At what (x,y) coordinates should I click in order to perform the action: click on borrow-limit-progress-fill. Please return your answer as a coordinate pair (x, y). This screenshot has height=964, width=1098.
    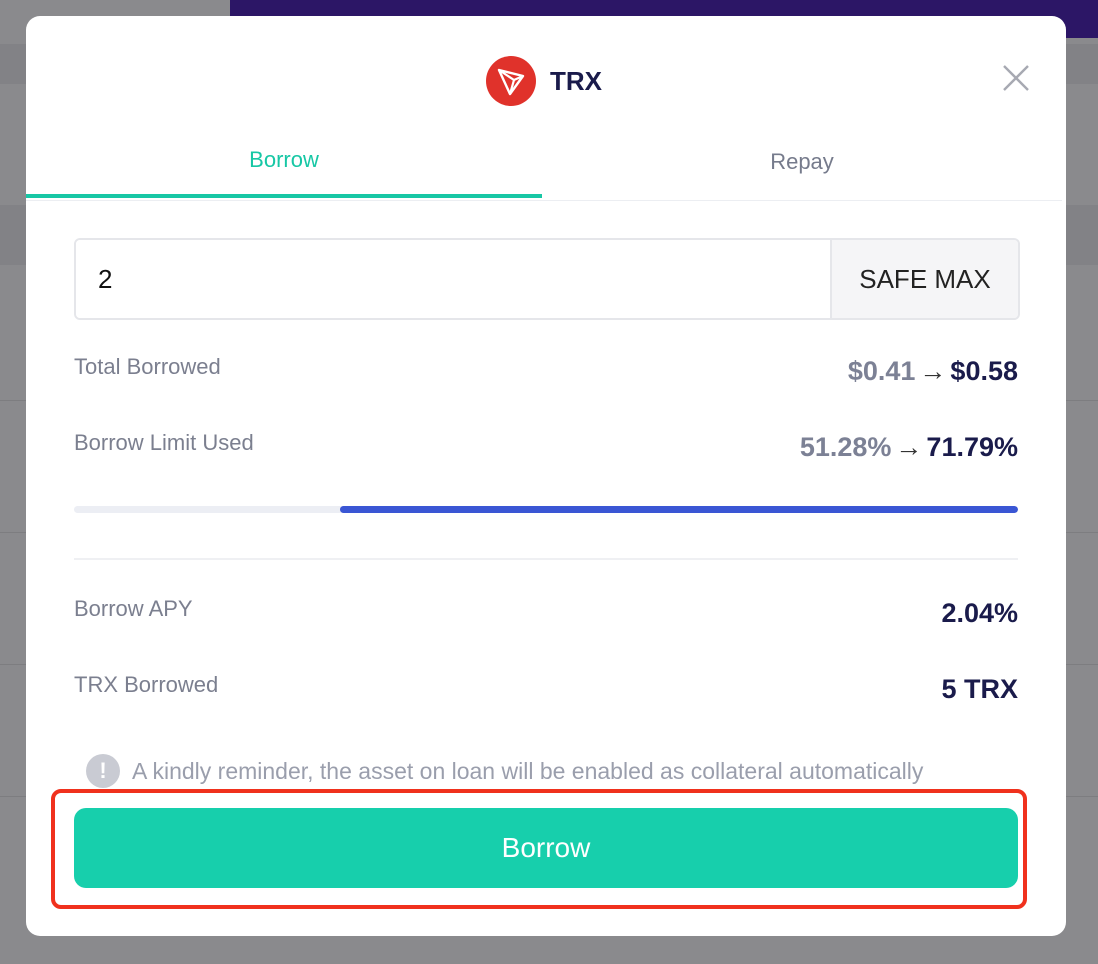
    Looking at the image, I should click on (679, 509).